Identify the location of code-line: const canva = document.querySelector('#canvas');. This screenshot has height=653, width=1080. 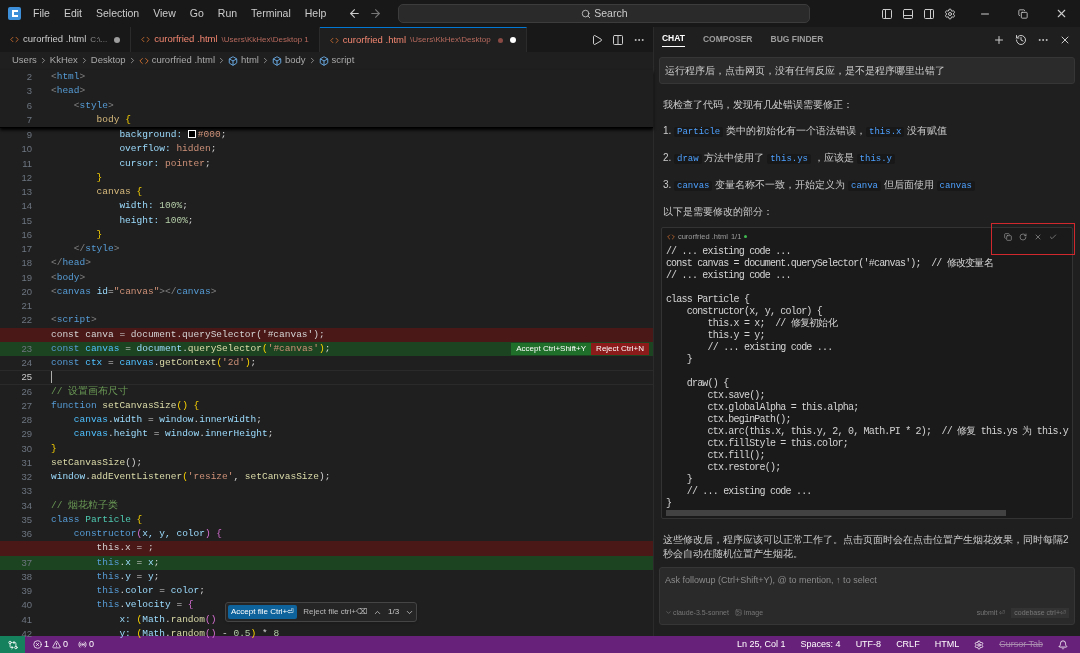
(188, 334).